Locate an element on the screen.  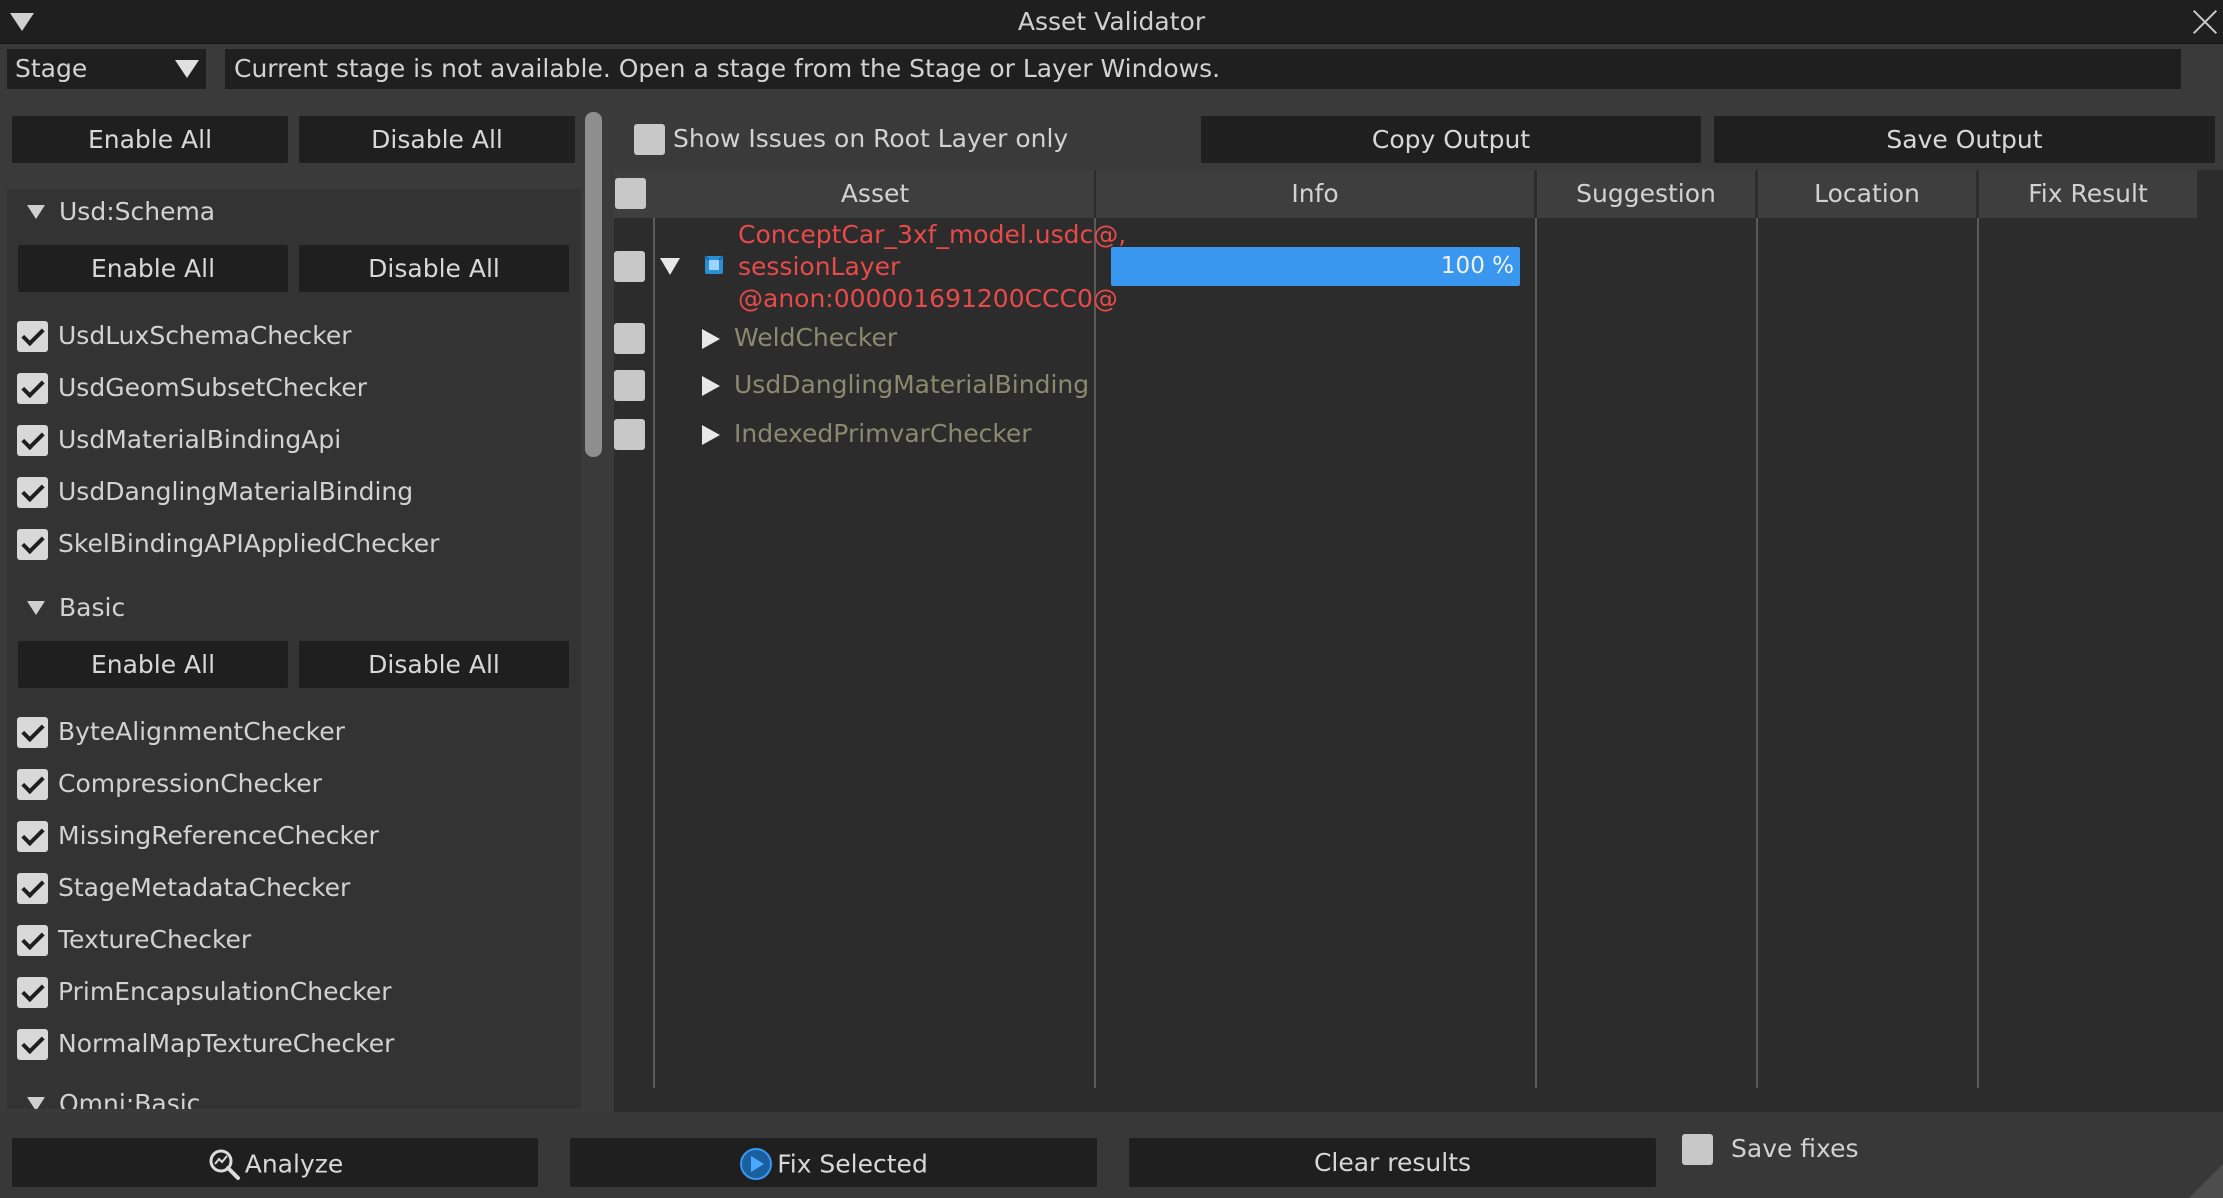
checker-result-item: IndexedPrimvarChecker is located at coordinates (883, 433).